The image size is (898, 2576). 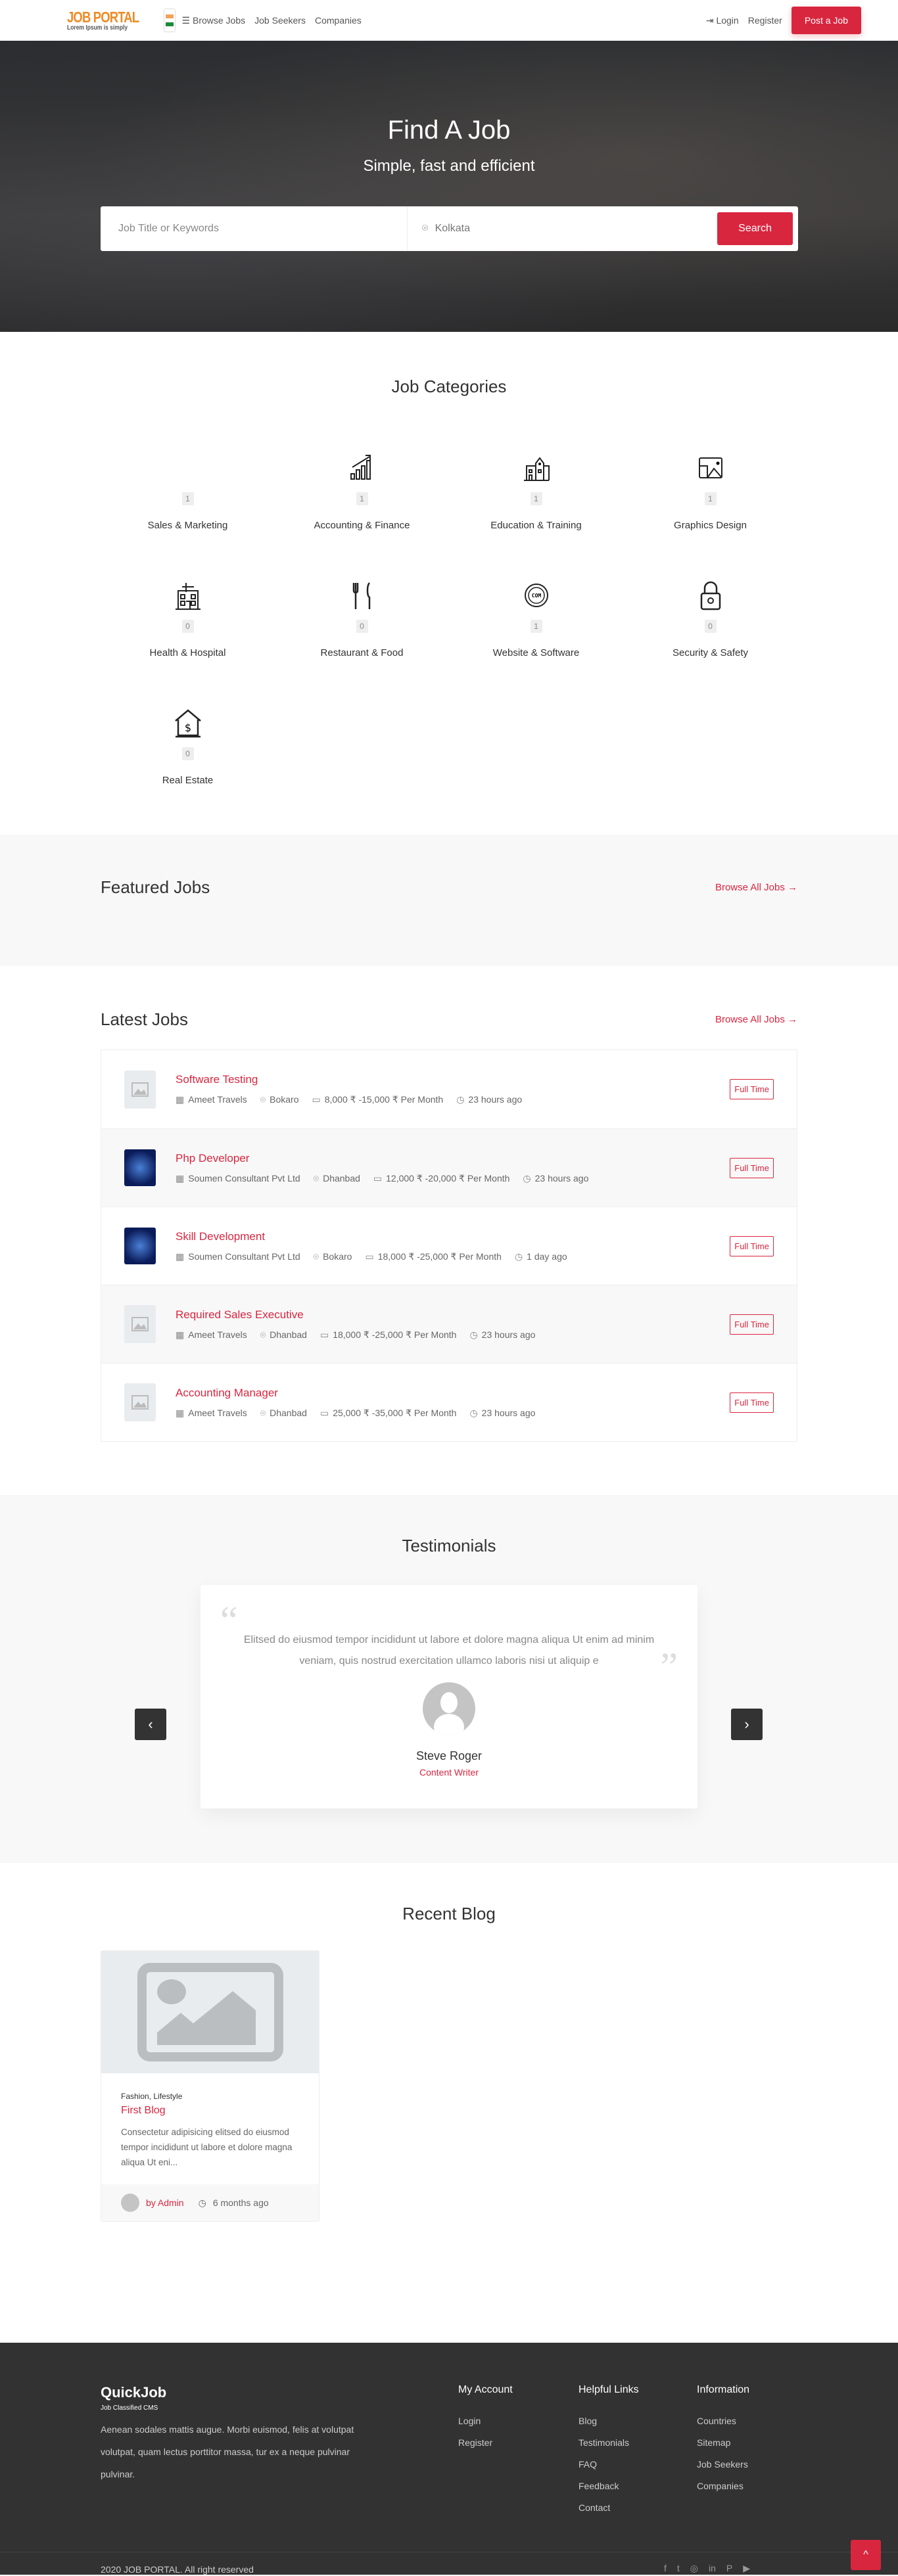 I want to click on category-item: 1 Accounting & Finance, so click(x=362, y=477).